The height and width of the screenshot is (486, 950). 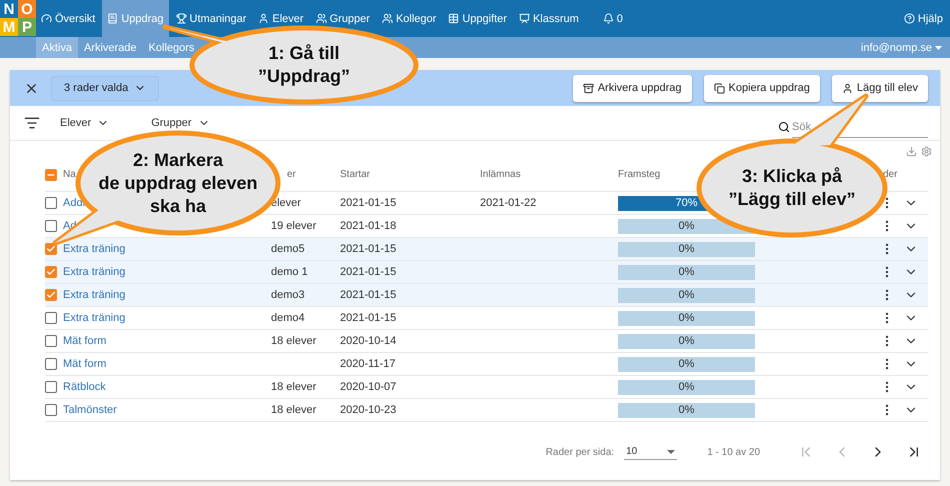 What do you see at coordinates (454, 18) in the screenshot?
I see `table-icon` at bounding box center [454, 18].